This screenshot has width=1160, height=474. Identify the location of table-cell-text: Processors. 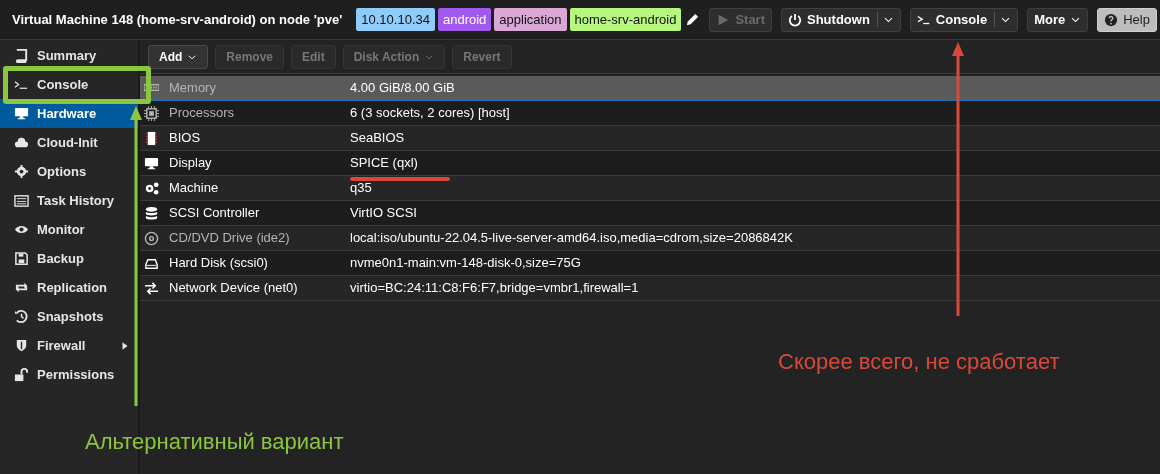
(202, 113).